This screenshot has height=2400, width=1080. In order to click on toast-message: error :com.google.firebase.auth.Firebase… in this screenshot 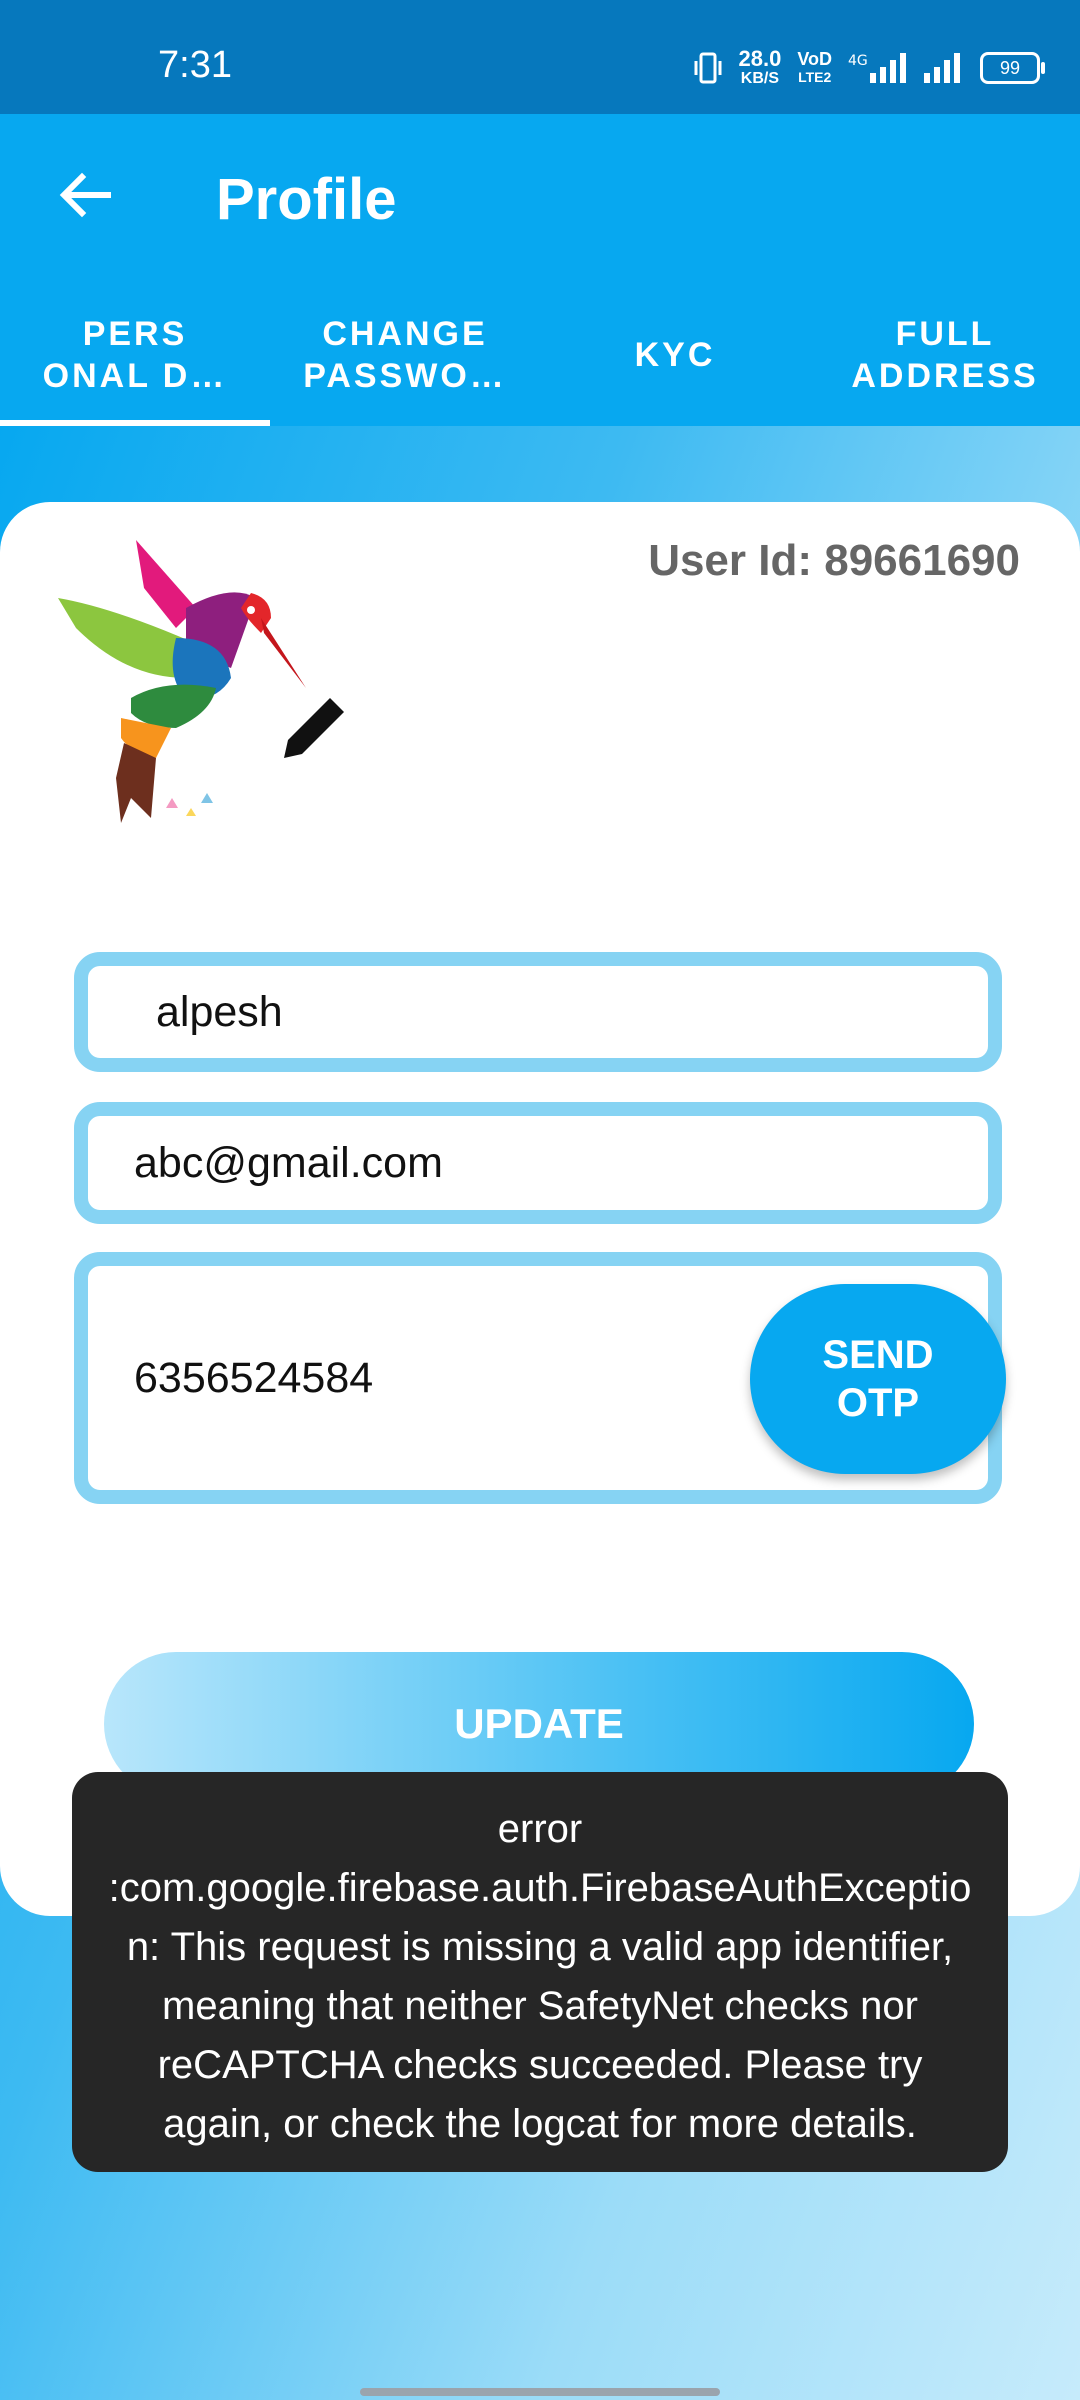, I will do `click(540, 1976)`.